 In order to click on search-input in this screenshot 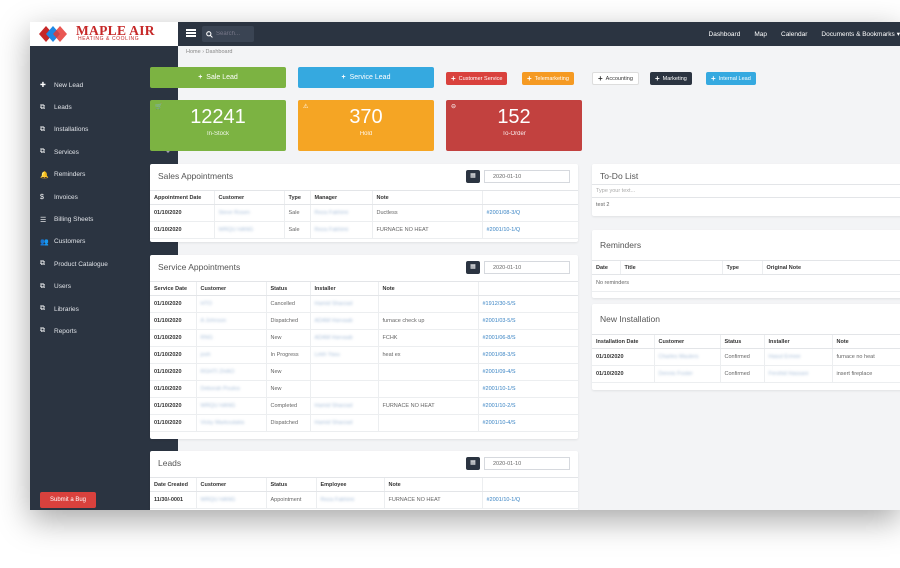, I will do `click(234, 34)`.